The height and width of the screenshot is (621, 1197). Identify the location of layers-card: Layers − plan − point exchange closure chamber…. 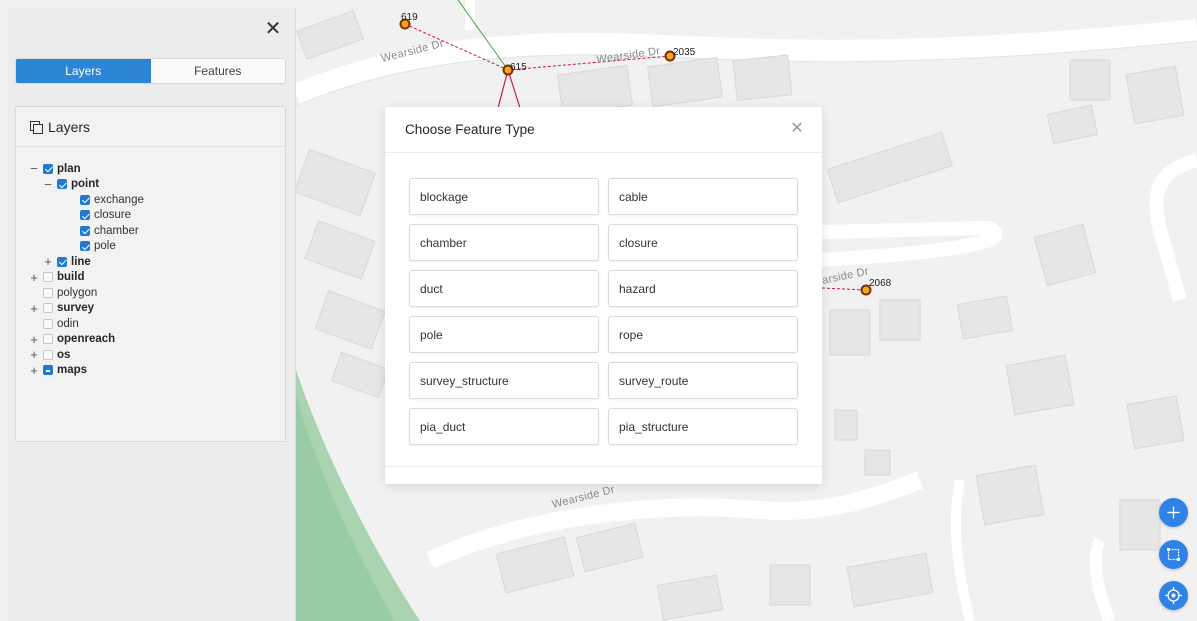
(150, 274).